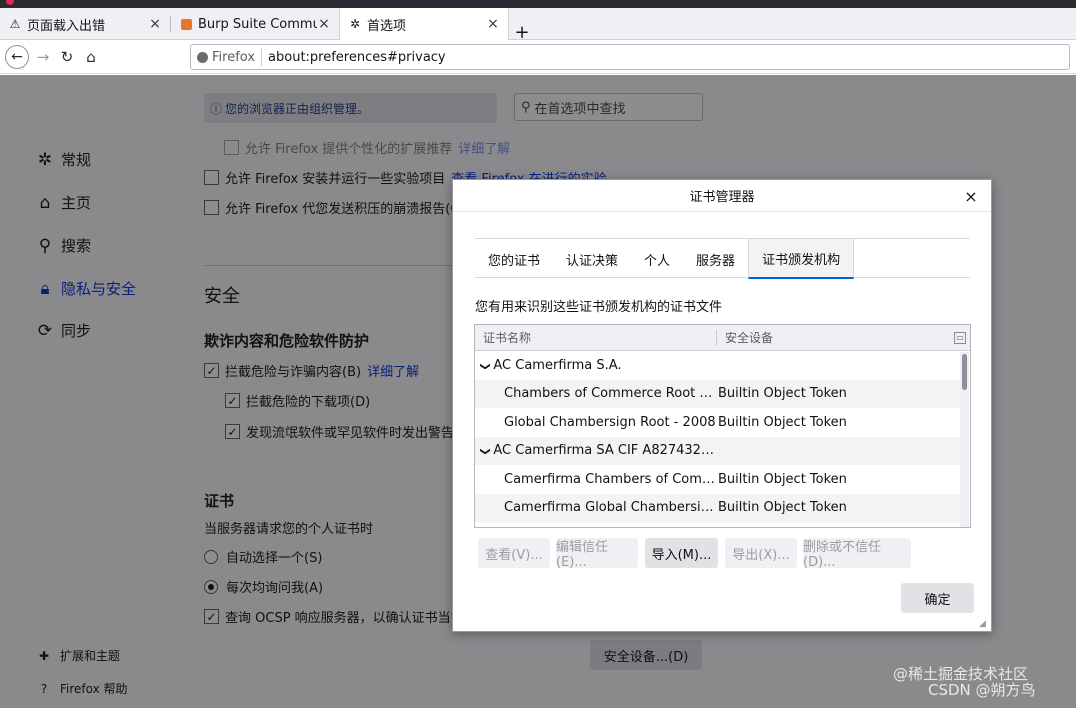 This screenshot has width=1076, height=708. I want to click on dialog-close-button: ×, so click(971, 196).